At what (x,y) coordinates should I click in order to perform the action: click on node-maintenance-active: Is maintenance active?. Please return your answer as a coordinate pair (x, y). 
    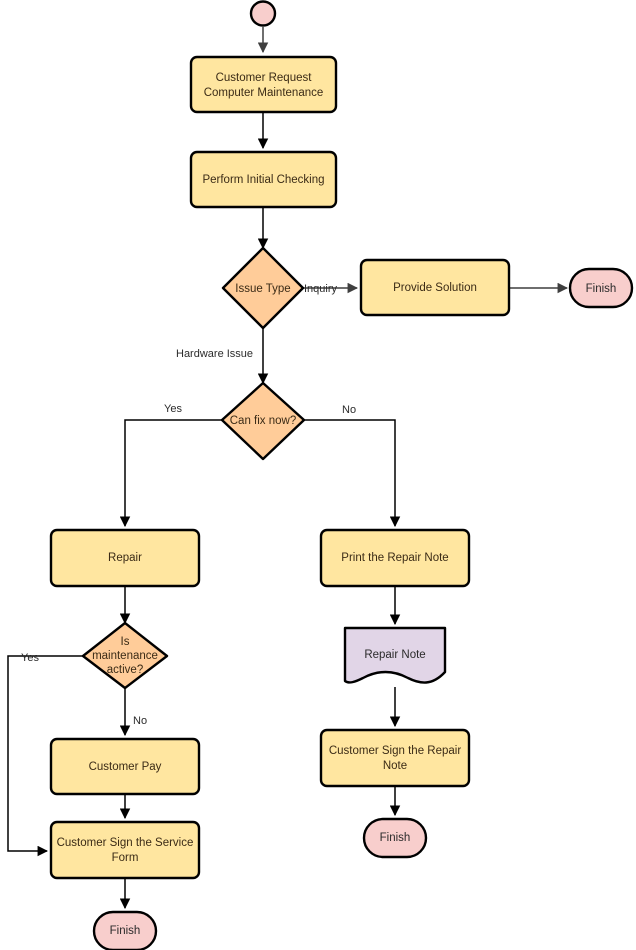
    Looking at the image, I should click on (125, 655).